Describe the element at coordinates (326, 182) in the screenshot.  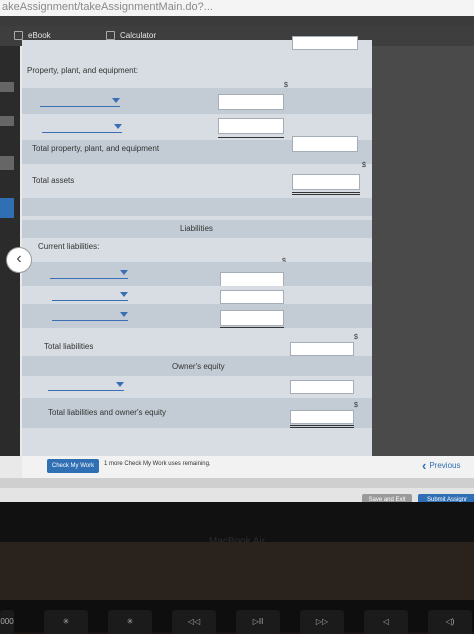
I see `total-assets-amount` at that location.